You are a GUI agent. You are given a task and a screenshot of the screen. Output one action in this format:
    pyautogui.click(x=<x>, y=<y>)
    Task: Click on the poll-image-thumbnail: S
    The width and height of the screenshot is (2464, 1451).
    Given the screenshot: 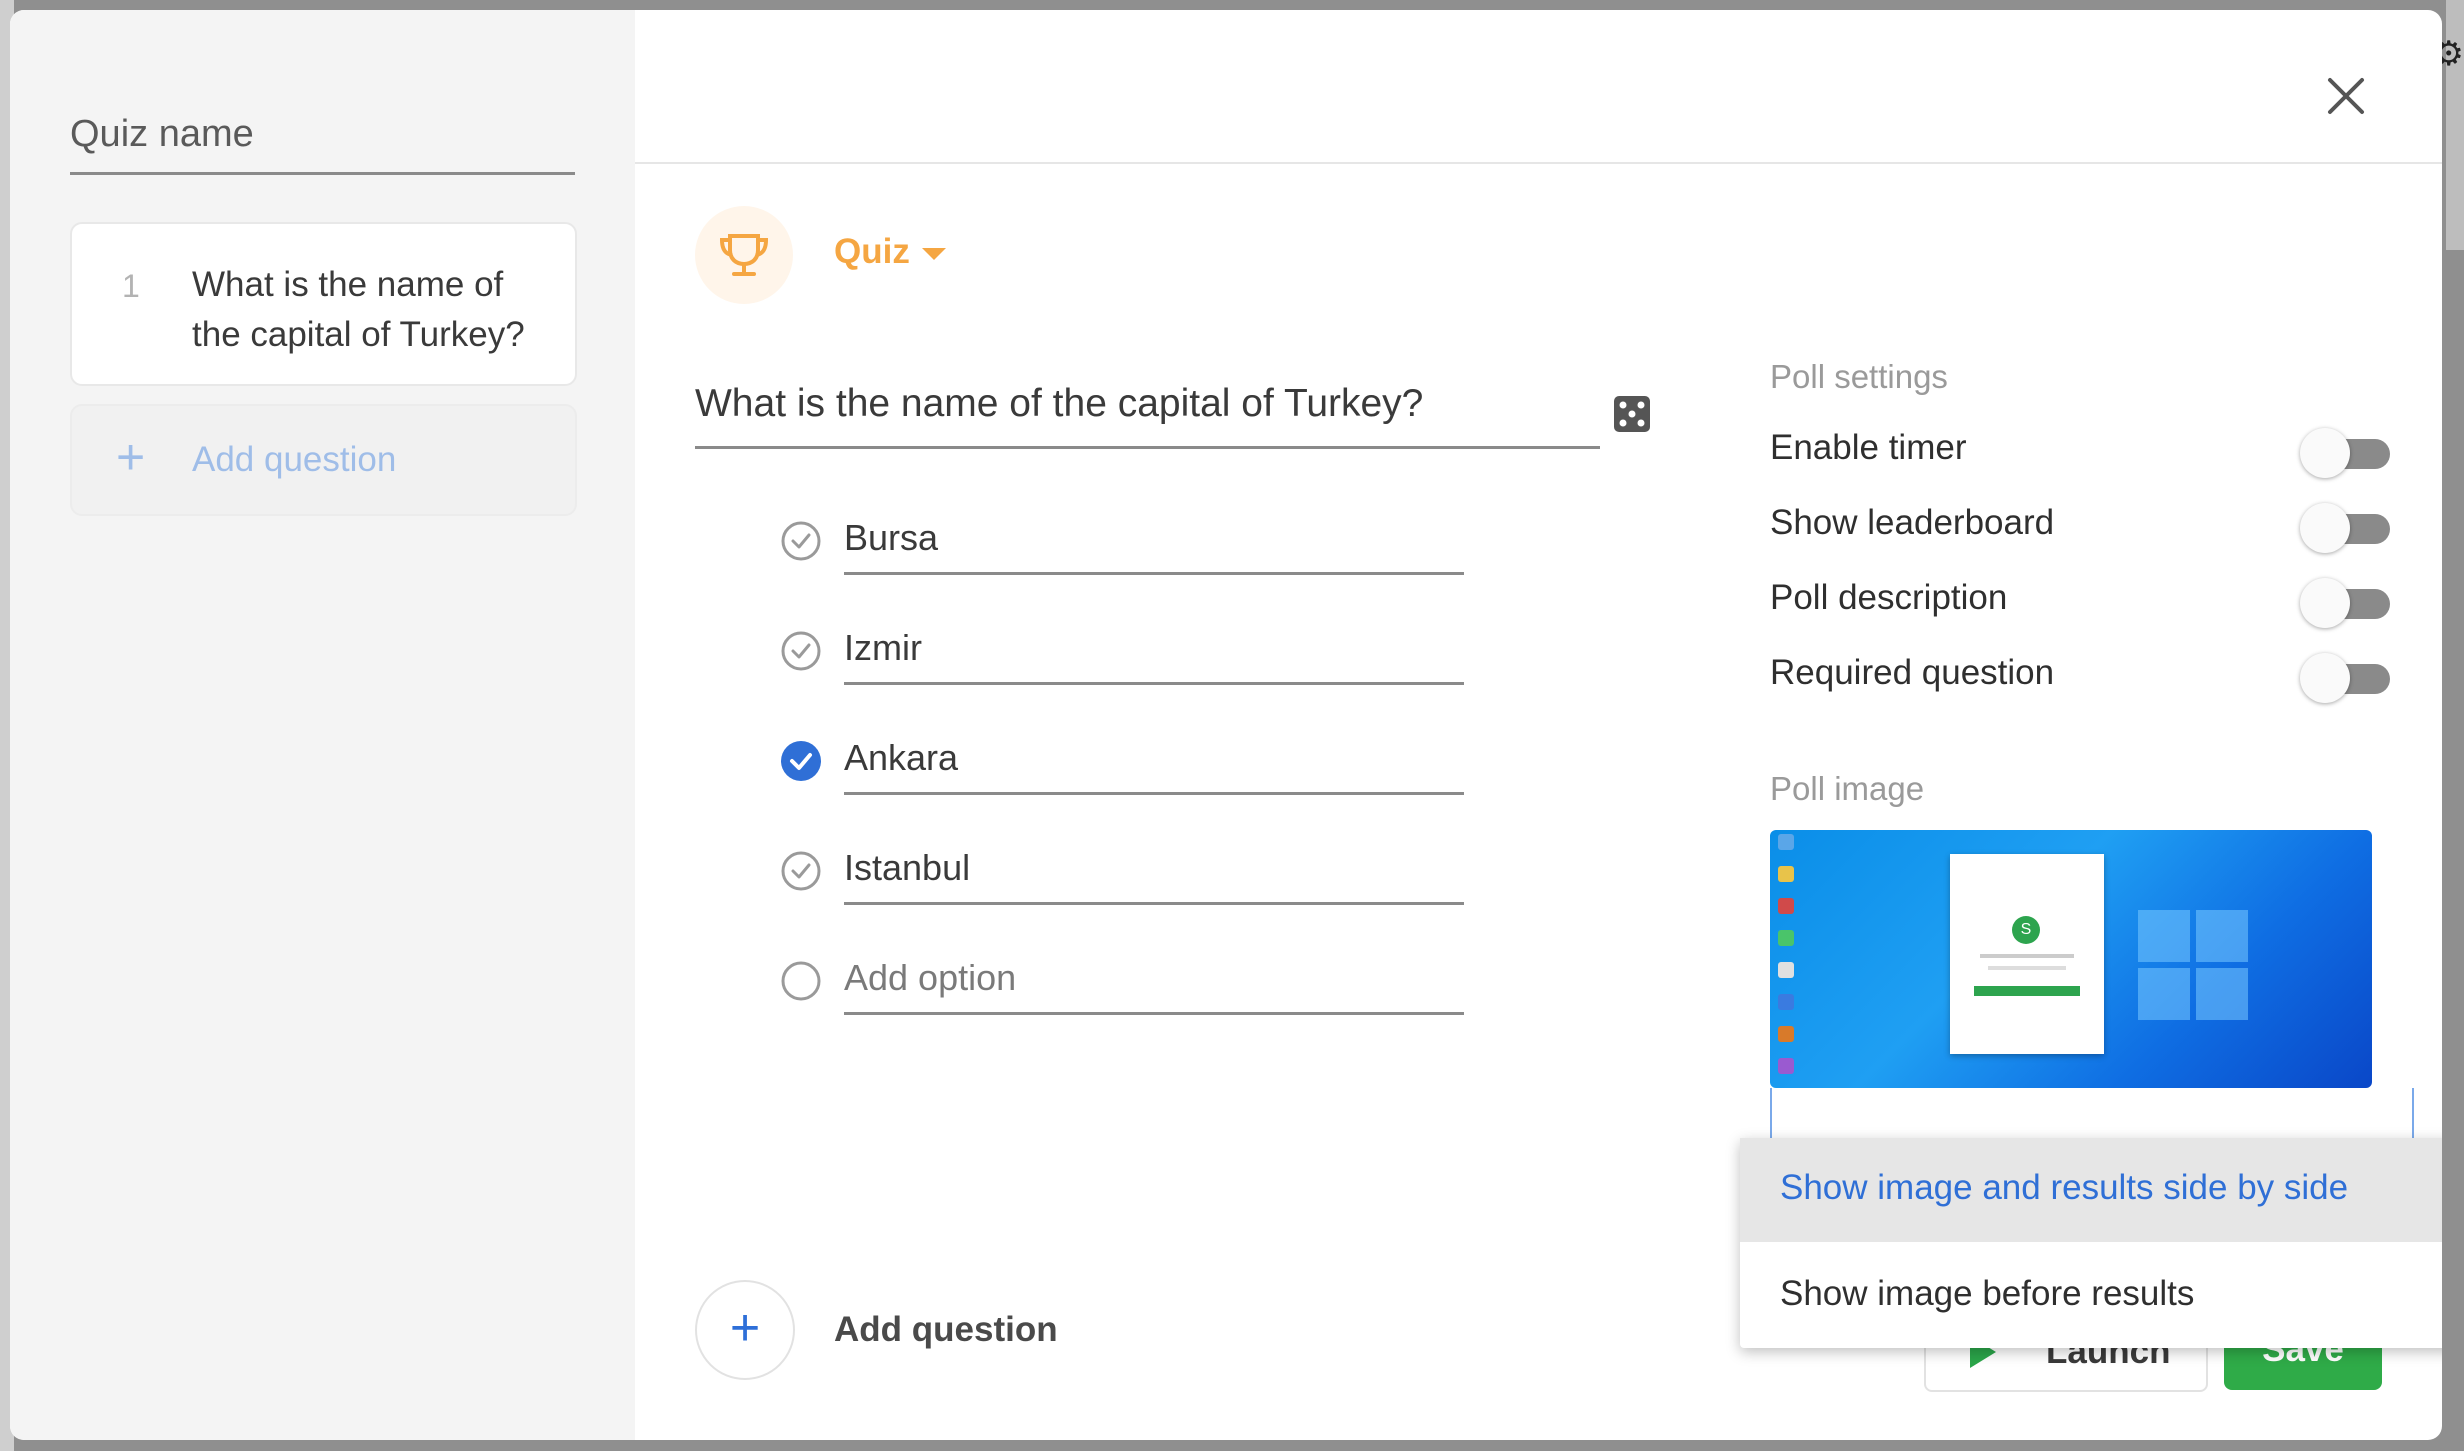 What is the action you would take?
    pyautogui.click(x=2071, y=959)
    